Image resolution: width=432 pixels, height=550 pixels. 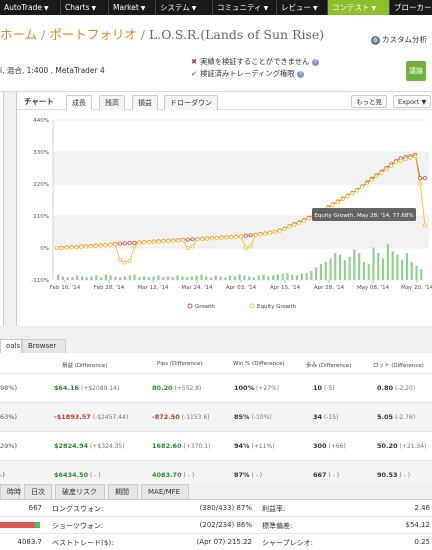 What do you see at coordinates (44, 249) in the screenshot?
I see `y-tick-label: 0%` at bounding box center [44, 249].